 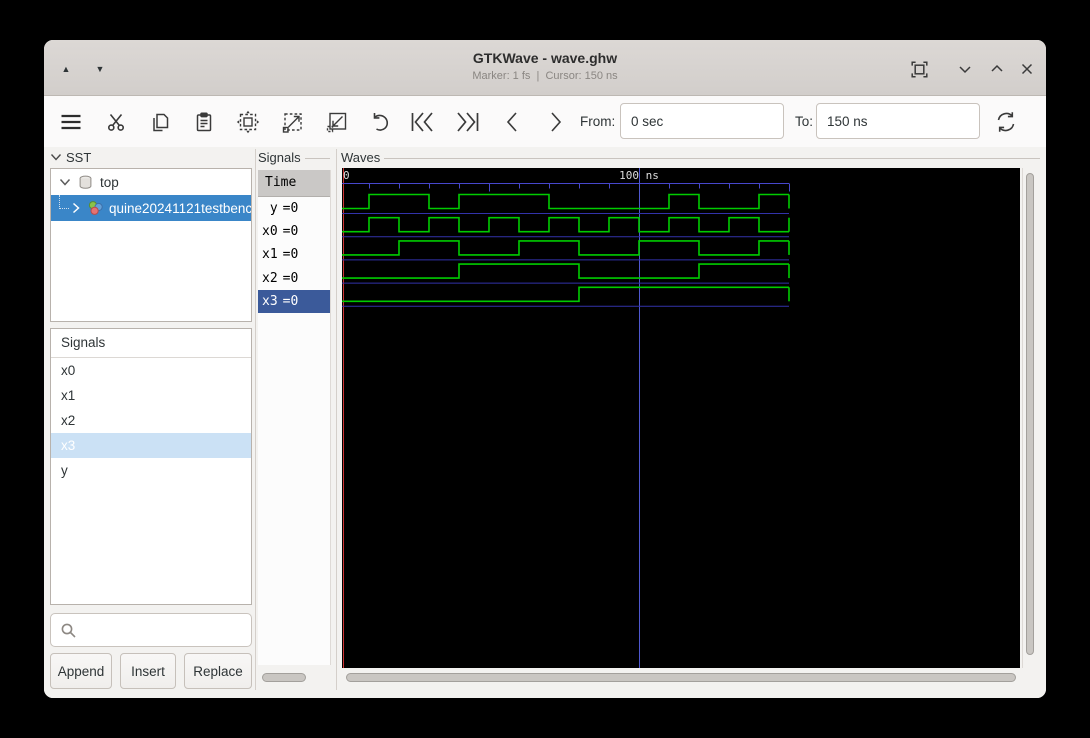 I want to click on close-icon, so click(x=1027, y=69).